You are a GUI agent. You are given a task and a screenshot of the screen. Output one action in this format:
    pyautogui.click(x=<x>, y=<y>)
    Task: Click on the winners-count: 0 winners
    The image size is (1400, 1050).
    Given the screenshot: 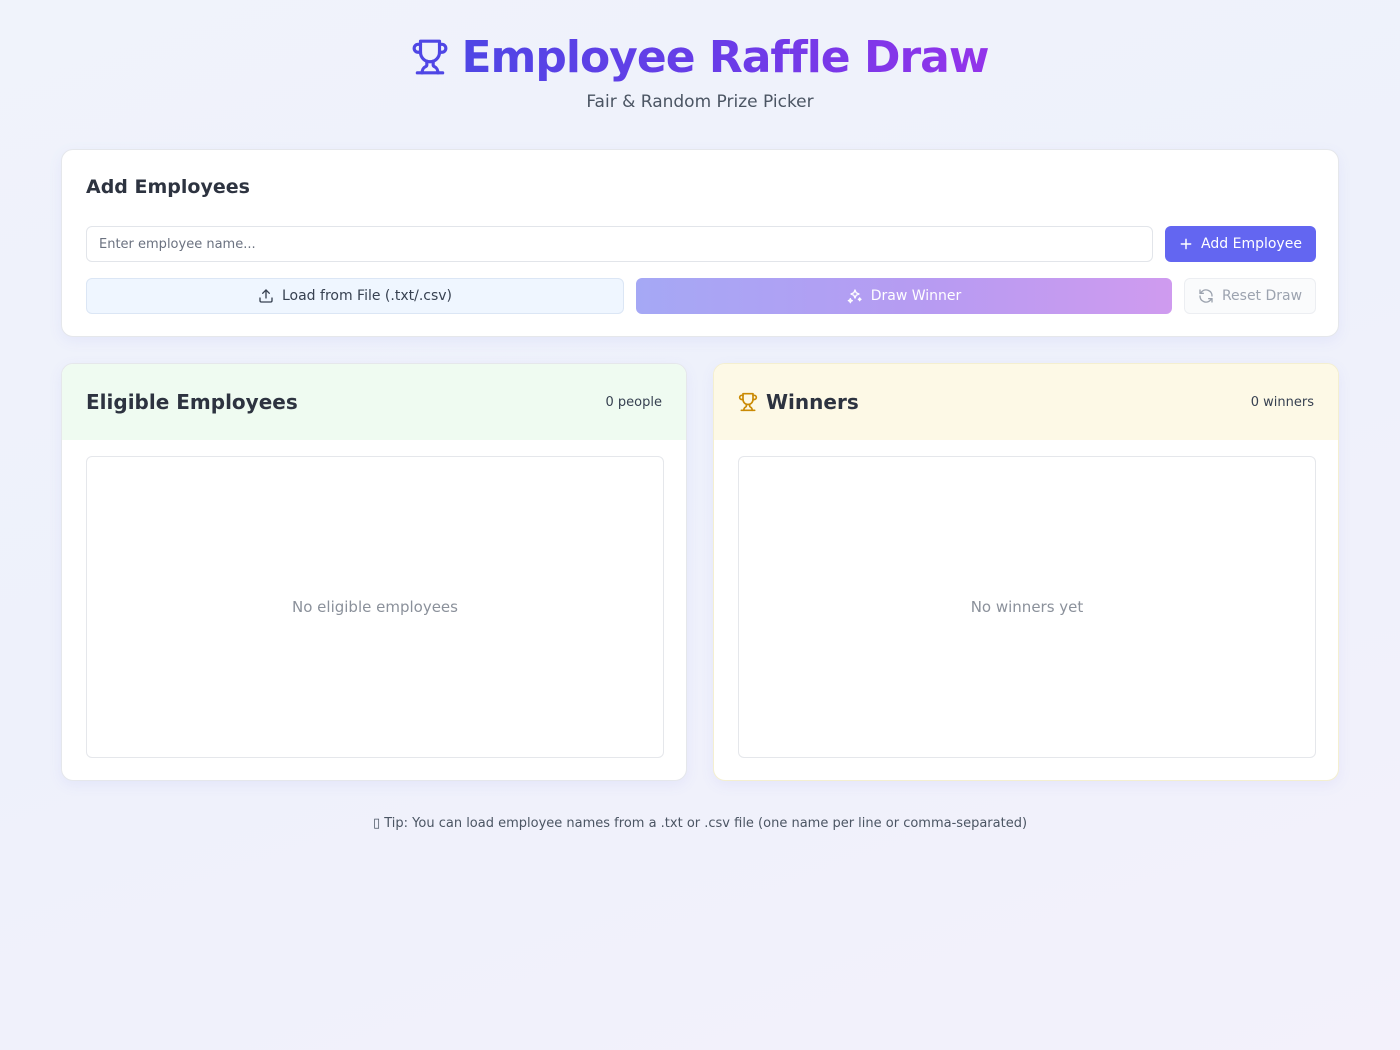 What is the action you would take?
    pyautogui.click(x=1282, y=402)
    